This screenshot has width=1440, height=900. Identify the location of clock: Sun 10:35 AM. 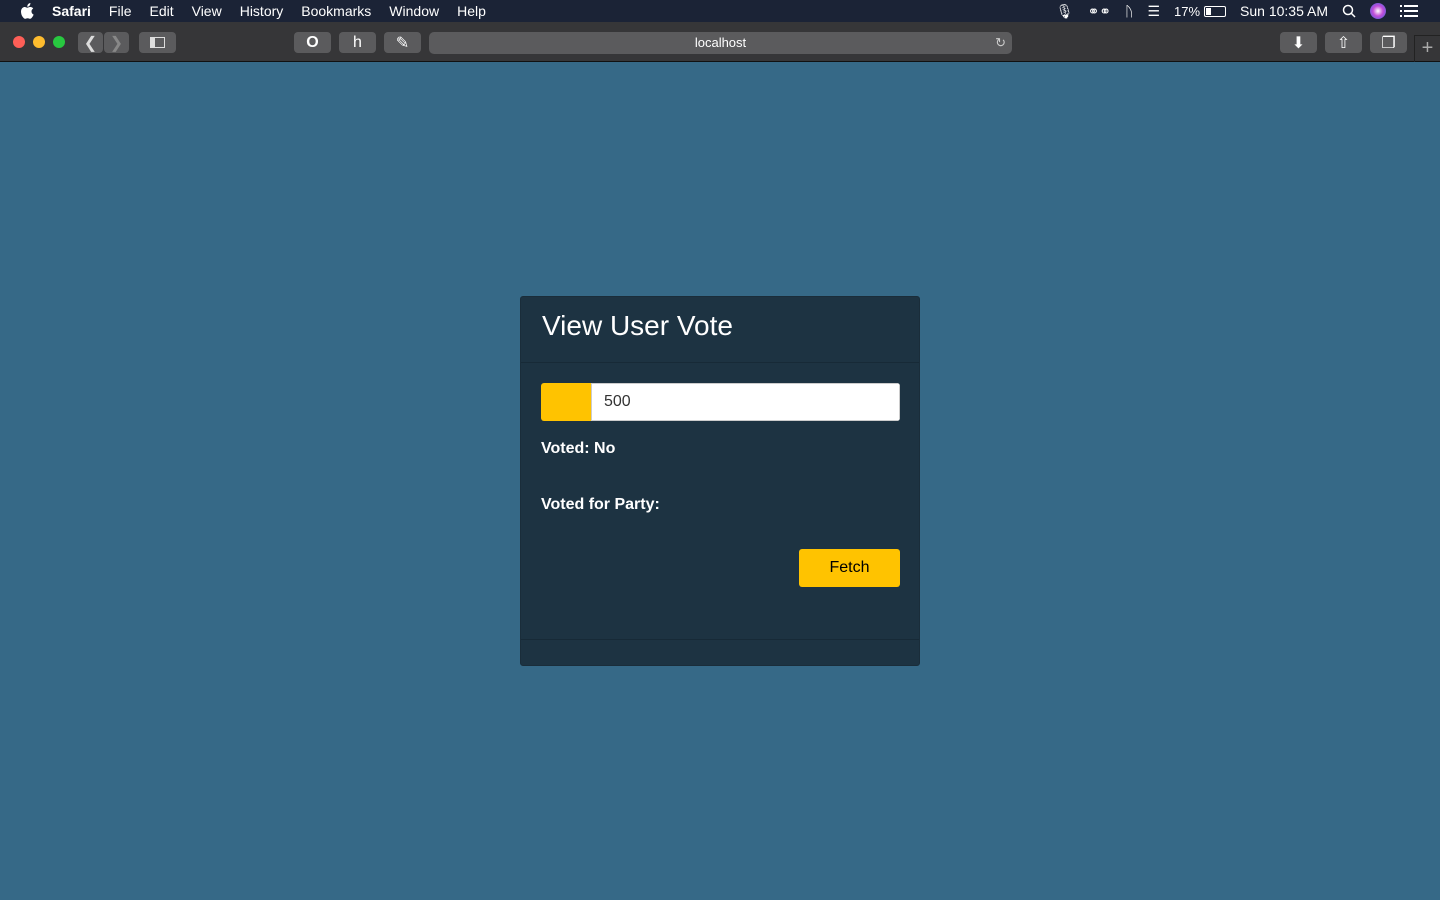
(1284, 11).